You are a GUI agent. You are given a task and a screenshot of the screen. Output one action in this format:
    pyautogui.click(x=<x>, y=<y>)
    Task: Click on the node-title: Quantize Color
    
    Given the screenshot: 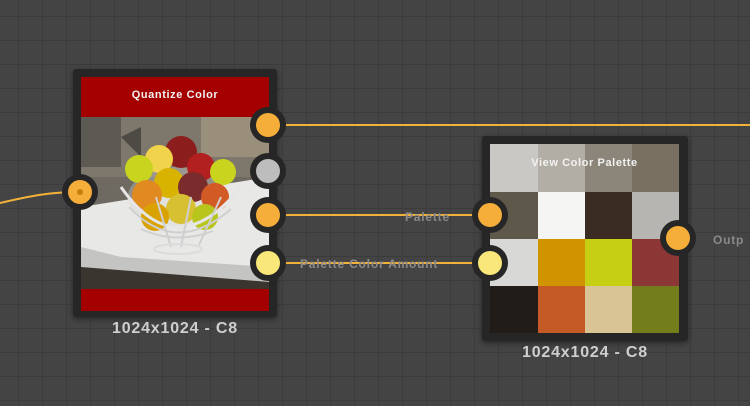 What is the action you would take?
    pyautogui.click(x=175, y=95)
    